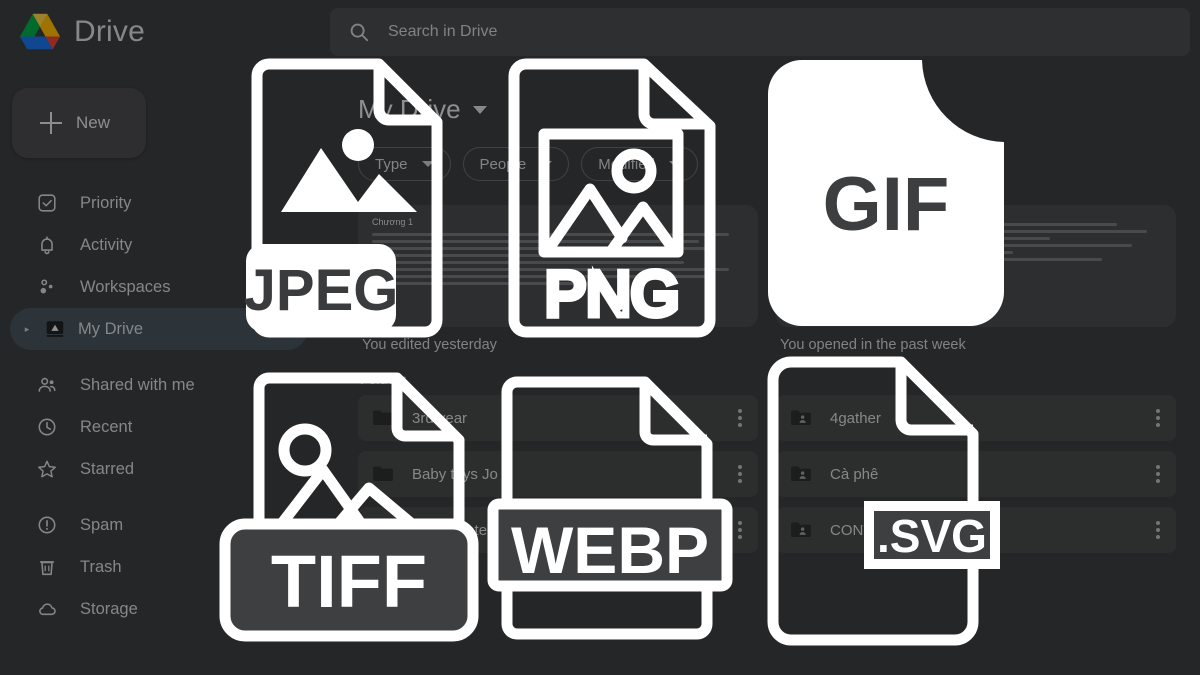 This screenshot has width=1200, height=675. What do you see at coordinates (854, 474) in the screenshot?
I see `folder-name: Cà phê` at bounding box center [854, 474].